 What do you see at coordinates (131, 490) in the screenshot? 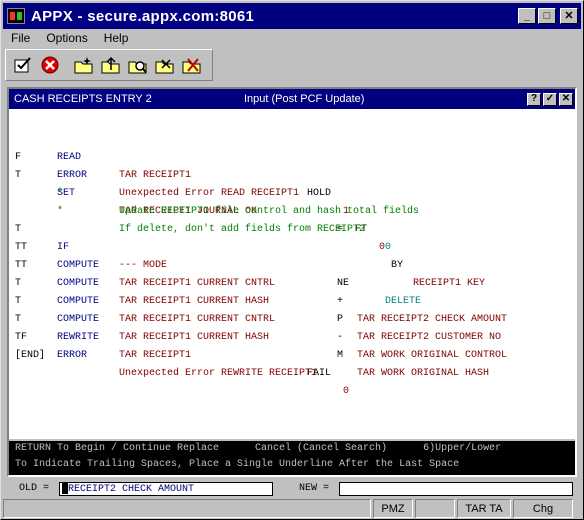
I see `old-value-text: RECEIPT2 CHECK AMOUNT` at bounding box center [131, 490].